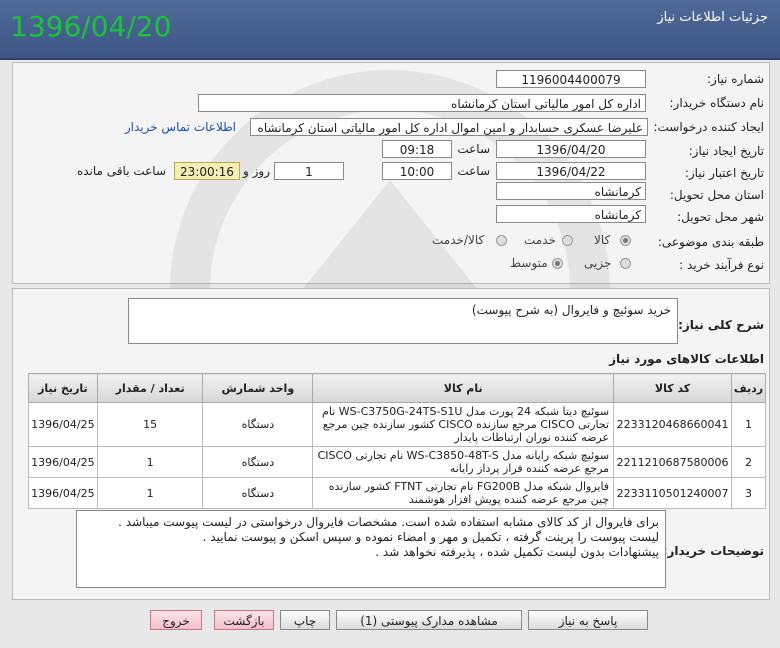 The height and width of the screenshot is (648, 780). What do you see at coordinates (473, 171) in the screenshot?
I see `validity-time-label: ساعت` at bounding box center [473, 171].